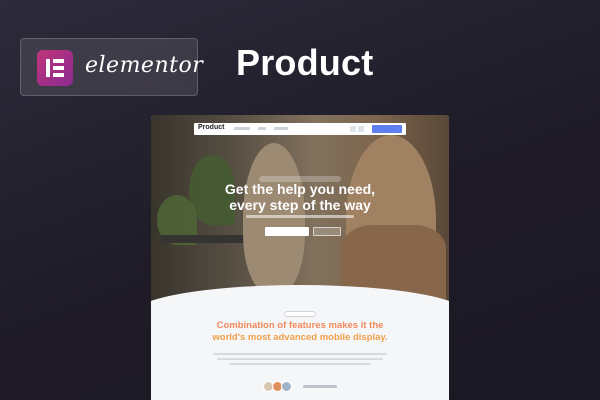 Image resolution: width=600 pixels, height=400 pixels. I want to click on hero-subtext, so click(300, 216).